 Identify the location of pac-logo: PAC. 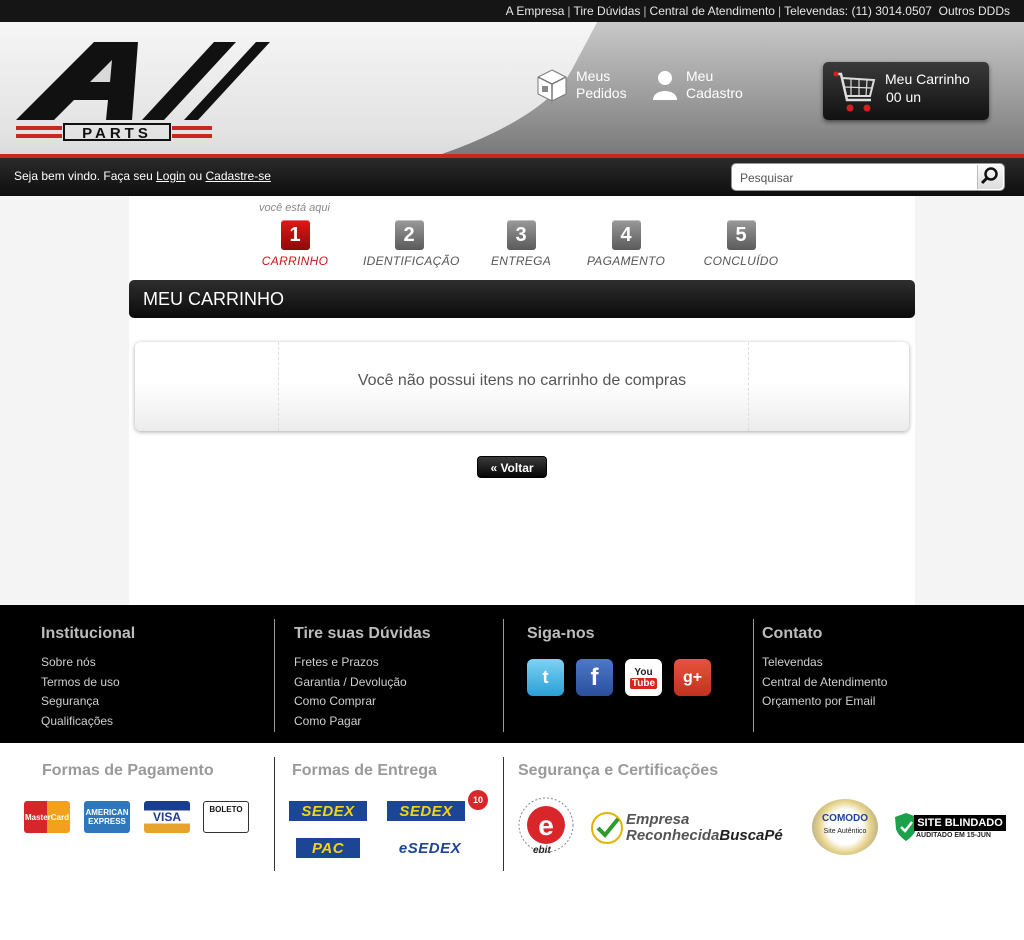
(328, 848).